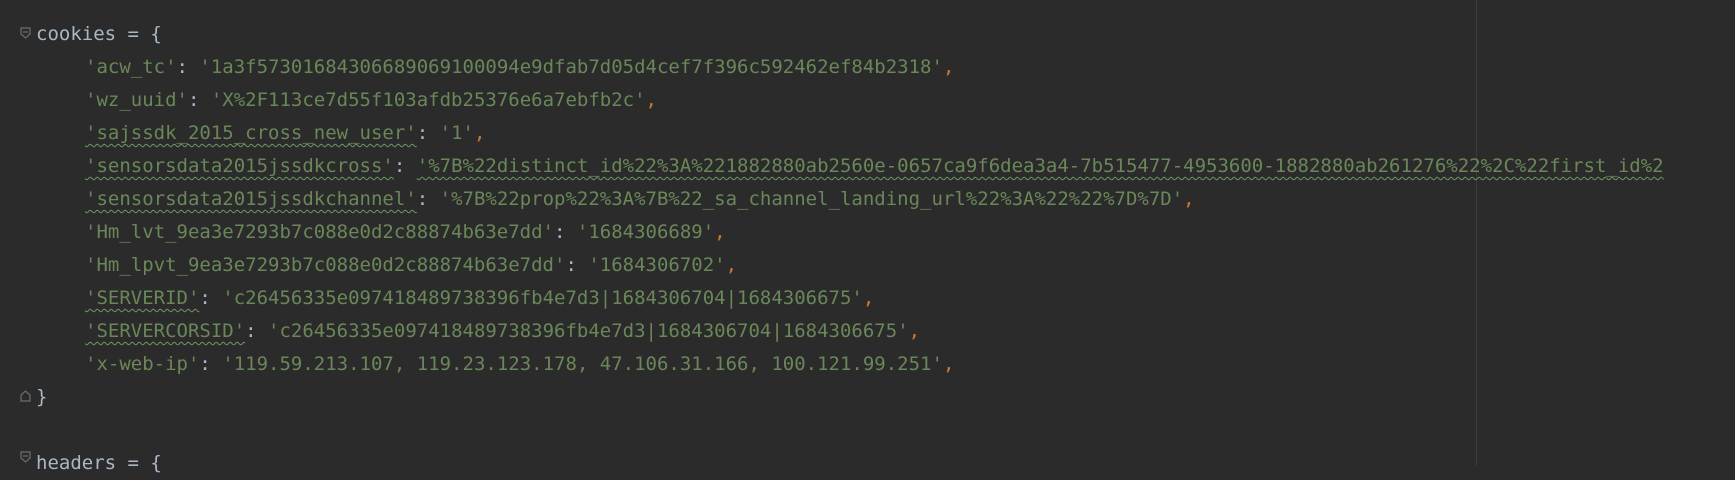 The height and width of the screenshot is (480, 1735). I want to click on code-line: 'sajssdk_2015_cross_new_user': '1',, so click(285, 133).